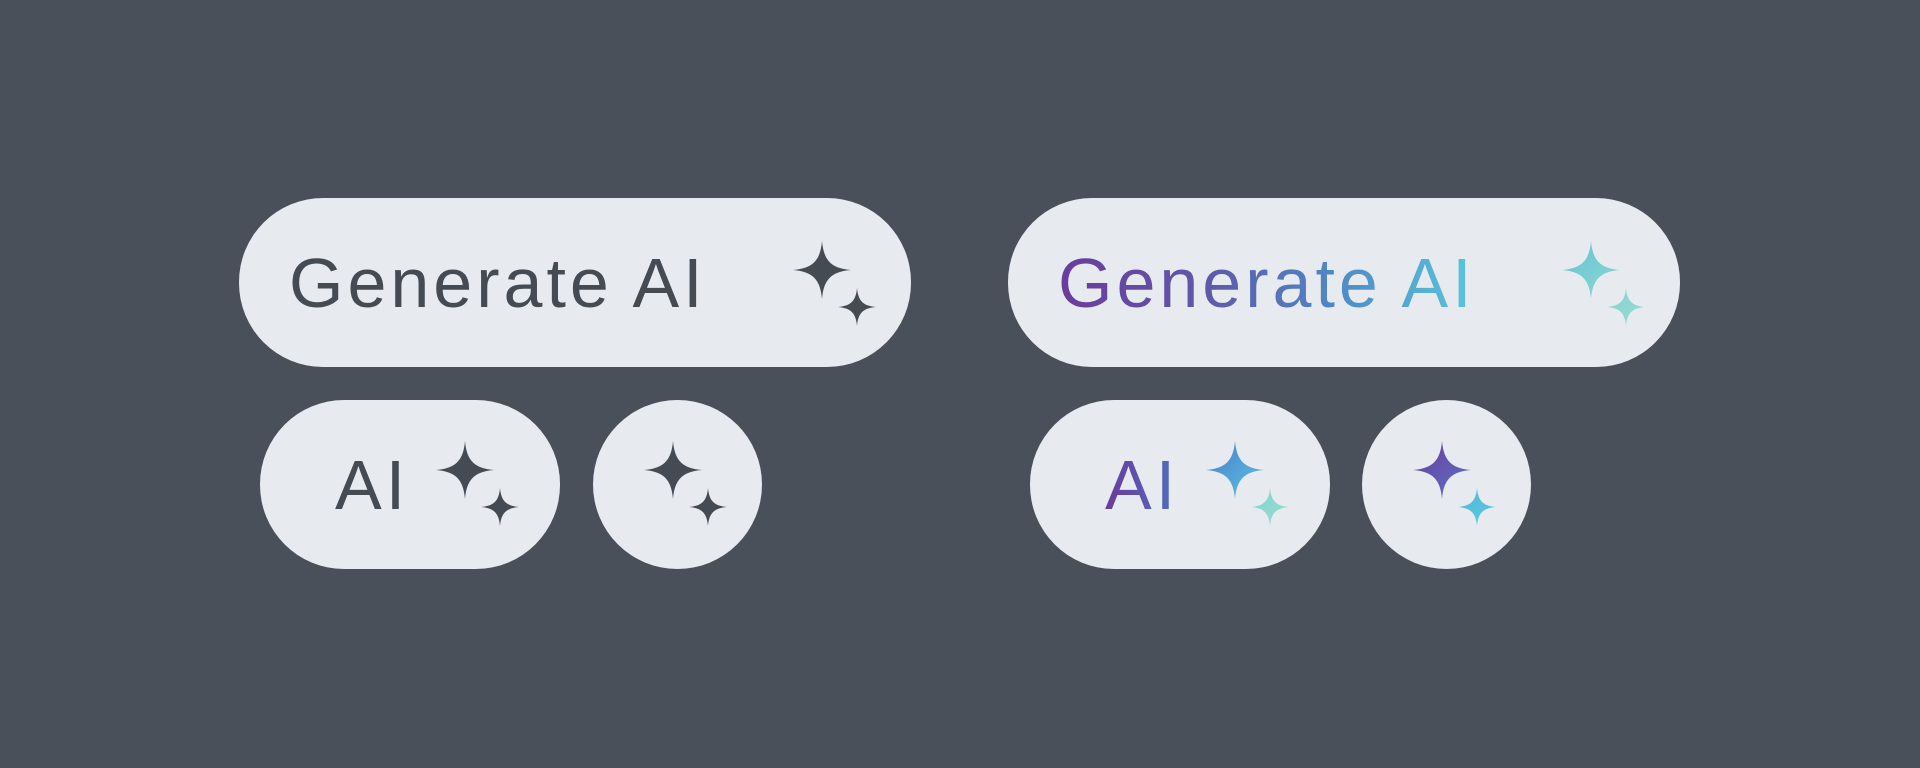 Image resolution: width=1920 pixels, height=768 pixels. I want to click on ai-button-gradient: AI, so click(1180, 484).